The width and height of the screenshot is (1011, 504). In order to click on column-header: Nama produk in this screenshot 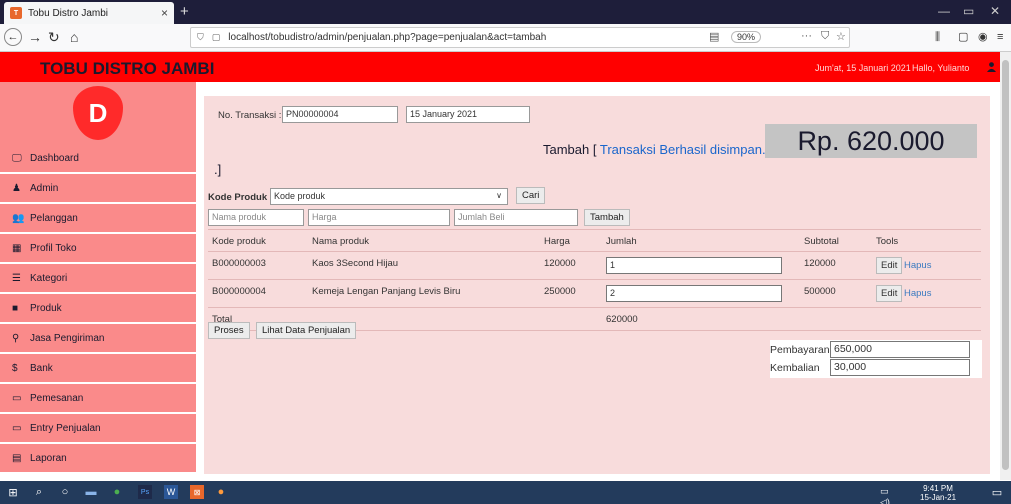, I will do `click(341, 241)`.